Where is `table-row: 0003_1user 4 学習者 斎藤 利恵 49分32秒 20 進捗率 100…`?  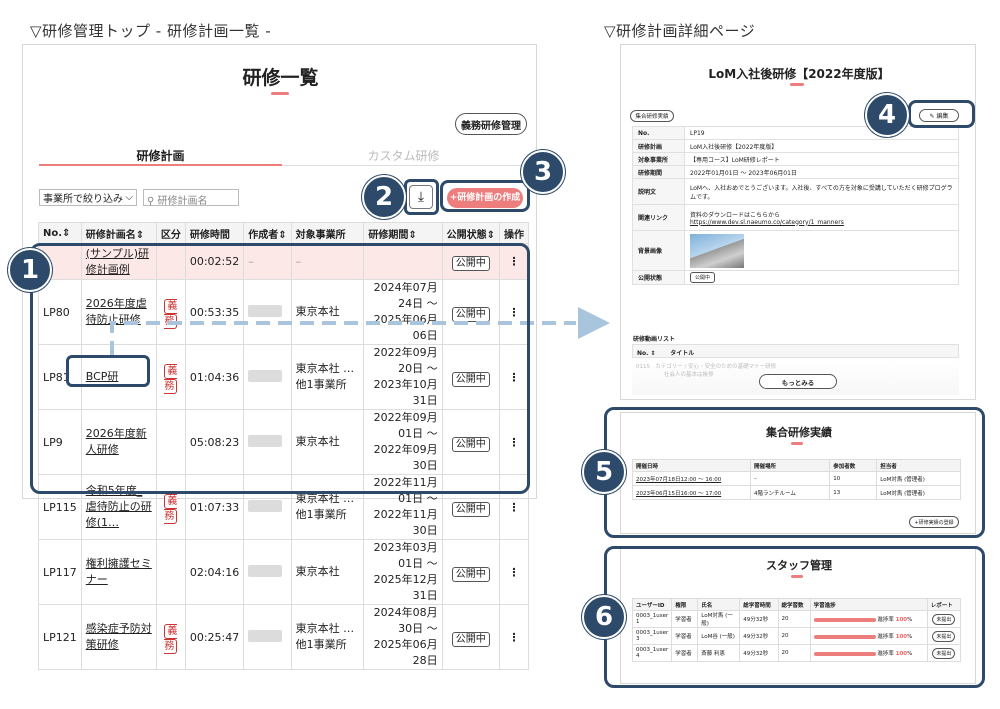
table-row: 0003_1user 4 学習者 斎藤 利恵 49分32秒 20 進捗率 100… is located at coordinates (796, 653).